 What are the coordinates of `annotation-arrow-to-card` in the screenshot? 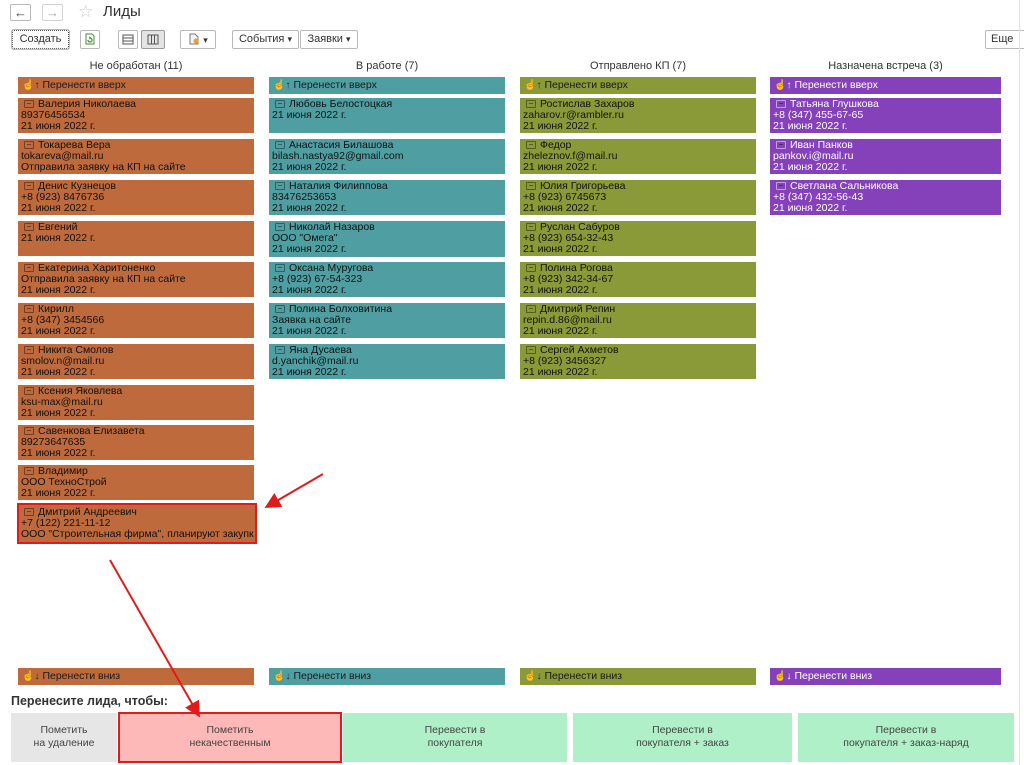 It's located at (294, 491).